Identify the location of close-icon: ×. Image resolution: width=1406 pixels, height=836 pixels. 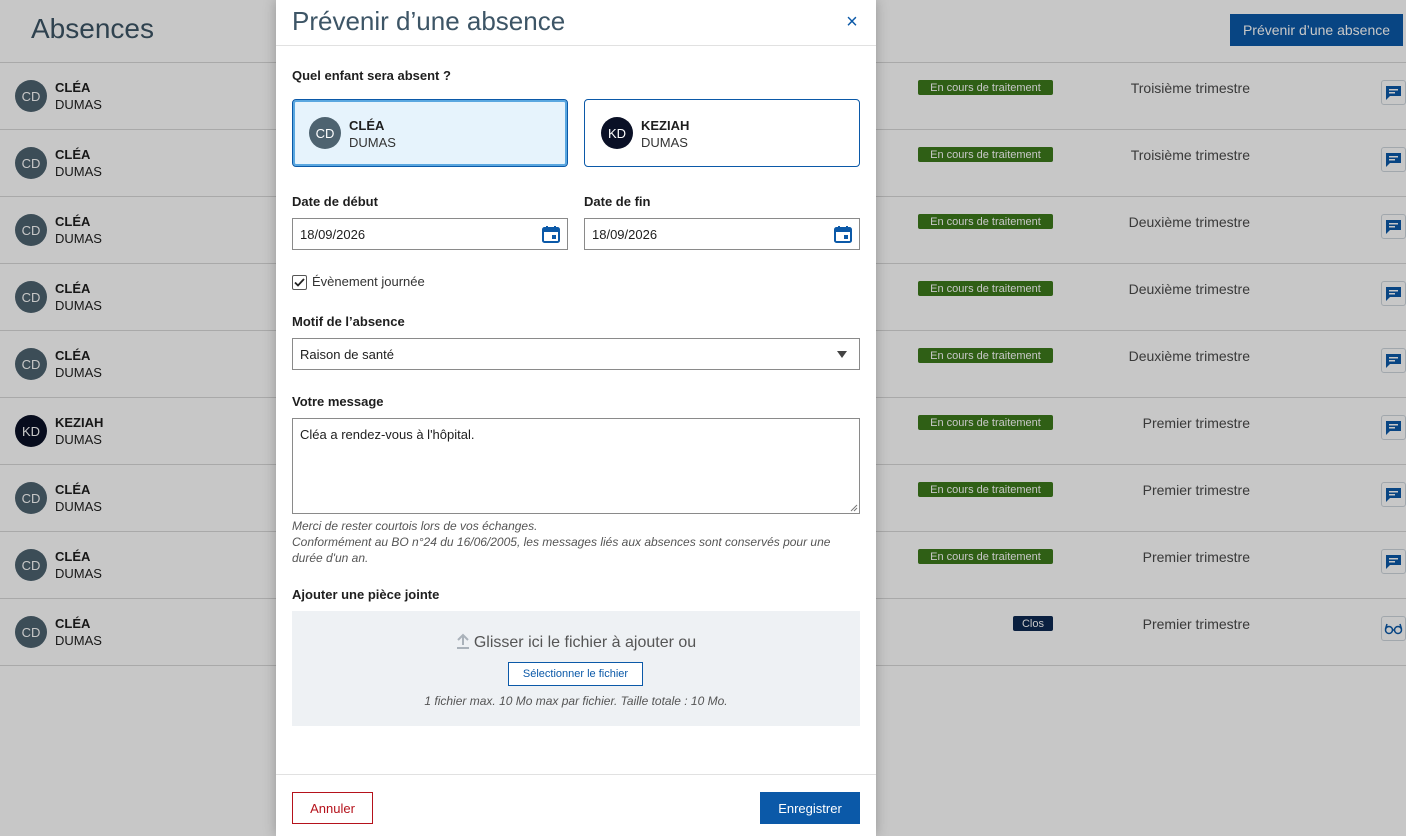
(852, 22).